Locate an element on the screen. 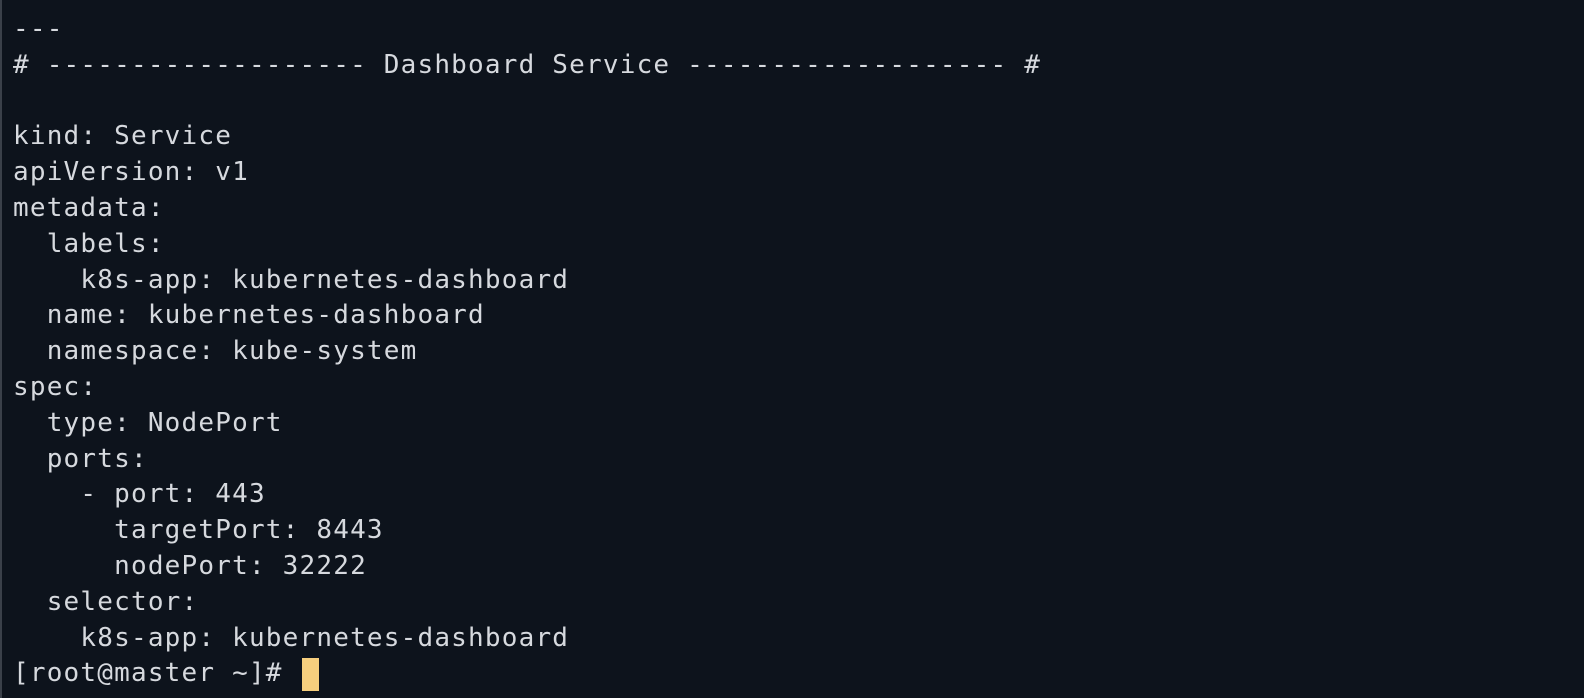 The height and width of the screenshot is (698, 1588). terminal-line: name: kubernetes-dashboard is located at coordinates (249, 315).